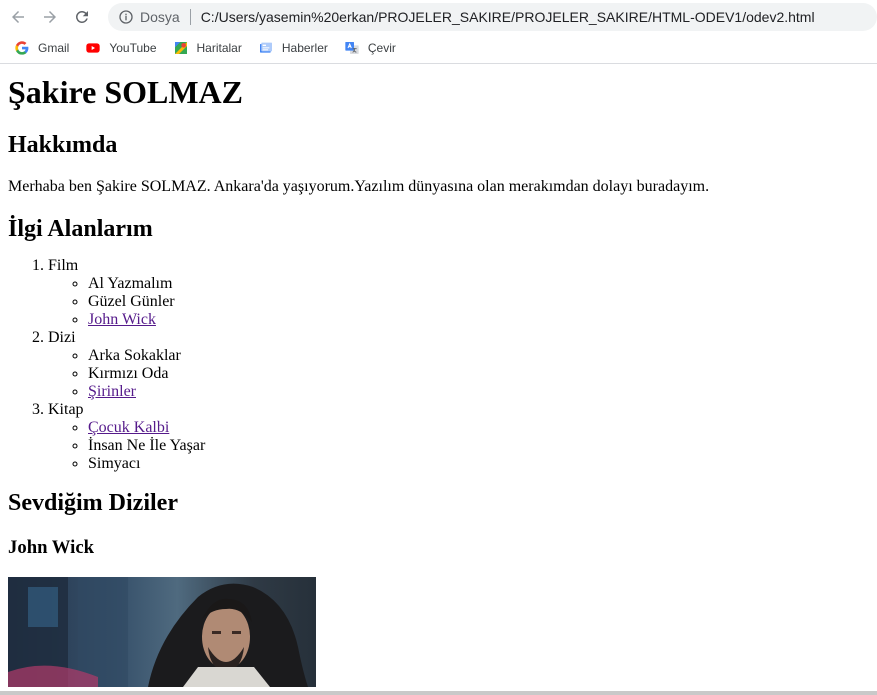  What do you see at coordinates (160, 17) in the screenshot?
I see `site-security-label: Dosya` at bounding box center [160, 17].